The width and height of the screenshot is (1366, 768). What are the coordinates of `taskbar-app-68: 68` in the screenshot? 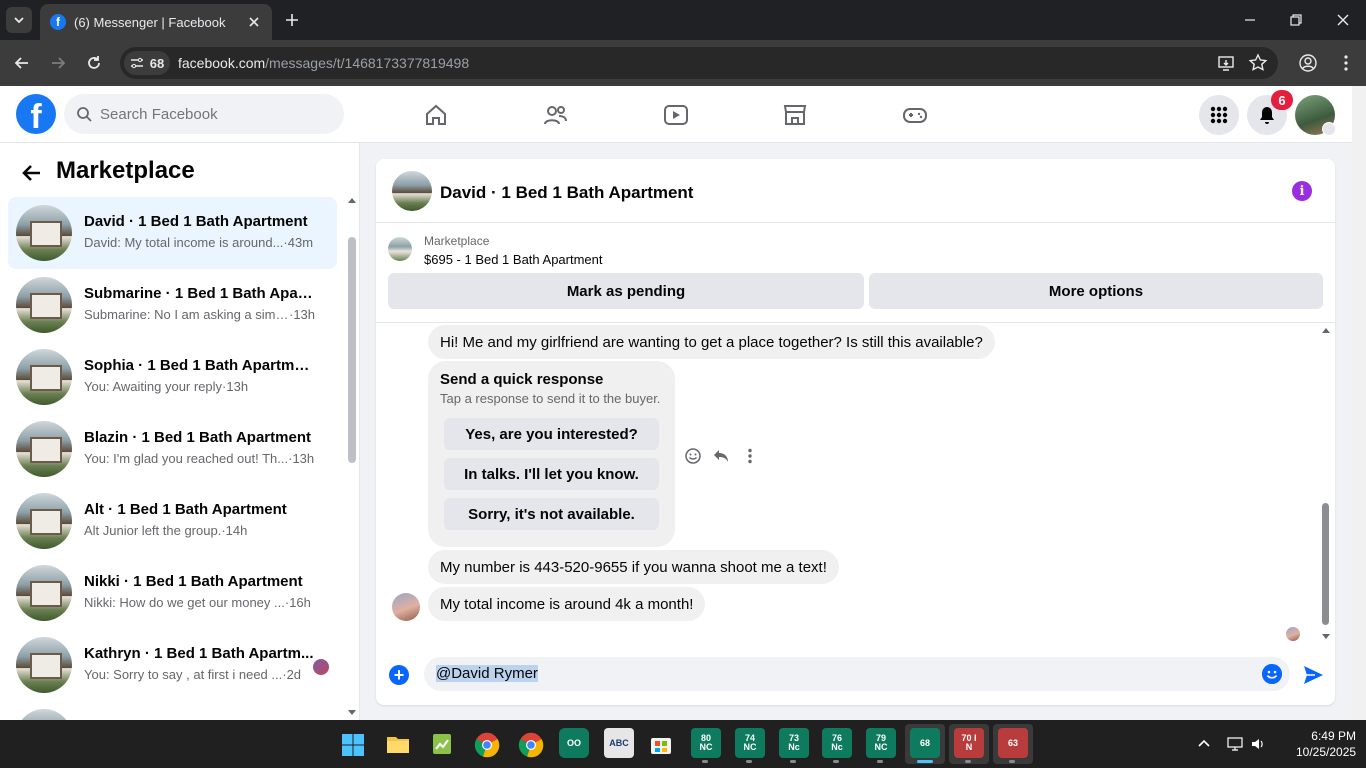 It's located at (925, 743).